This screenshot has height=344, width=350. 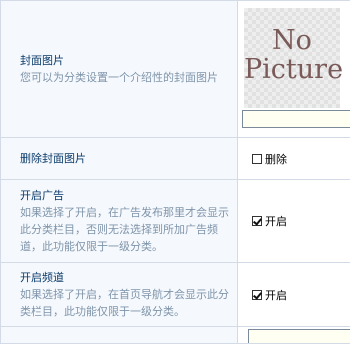 I want to click on delete-cover-title: 删除封面图片, so click(x=125, y=159).